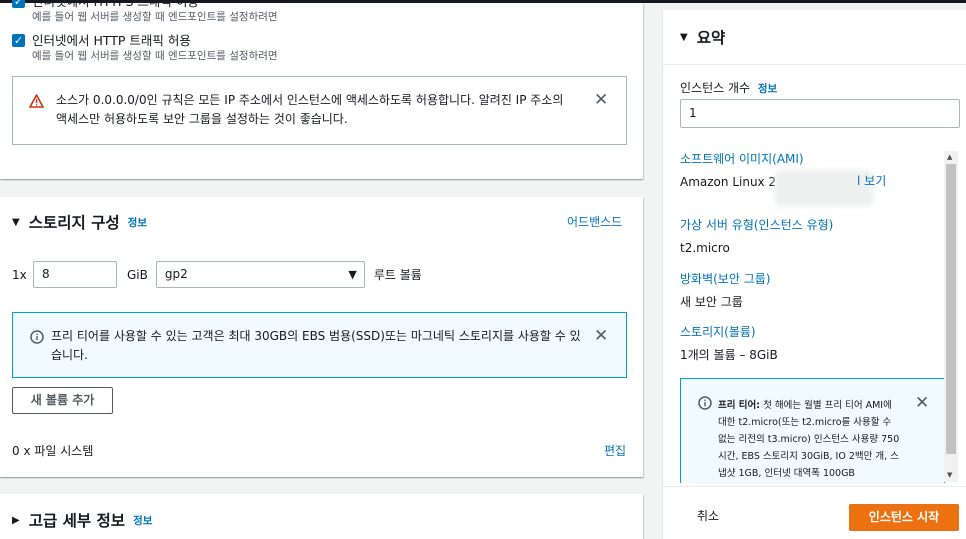 The image size is (966, 539). What do you see at coordinates (397, 275) in the screenshot?
I see `root-volume-label: 루트 볼륨` at bounding box center [397, 275].